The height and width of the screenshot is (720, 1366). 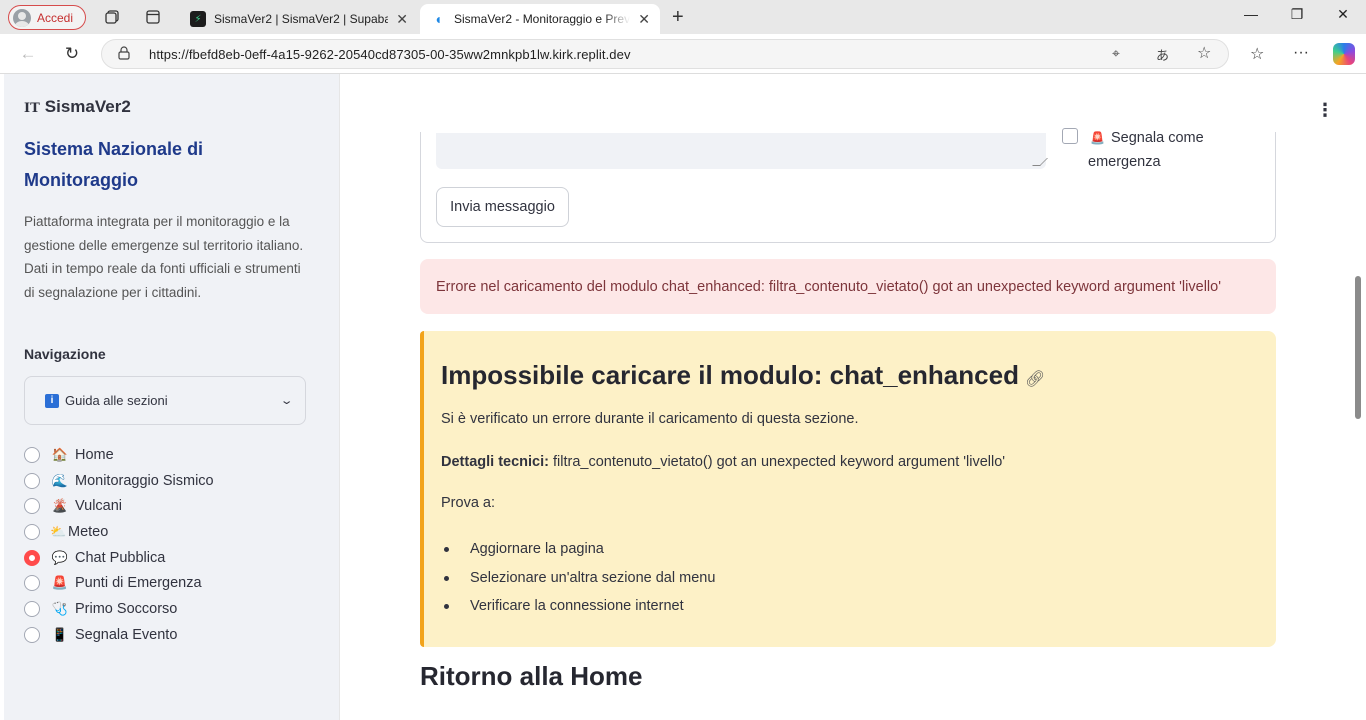 What do you see at coordinates (1297, 14) in the screenshot?
I see `restore-icon: ❐` at bounding box center [1297, 14].